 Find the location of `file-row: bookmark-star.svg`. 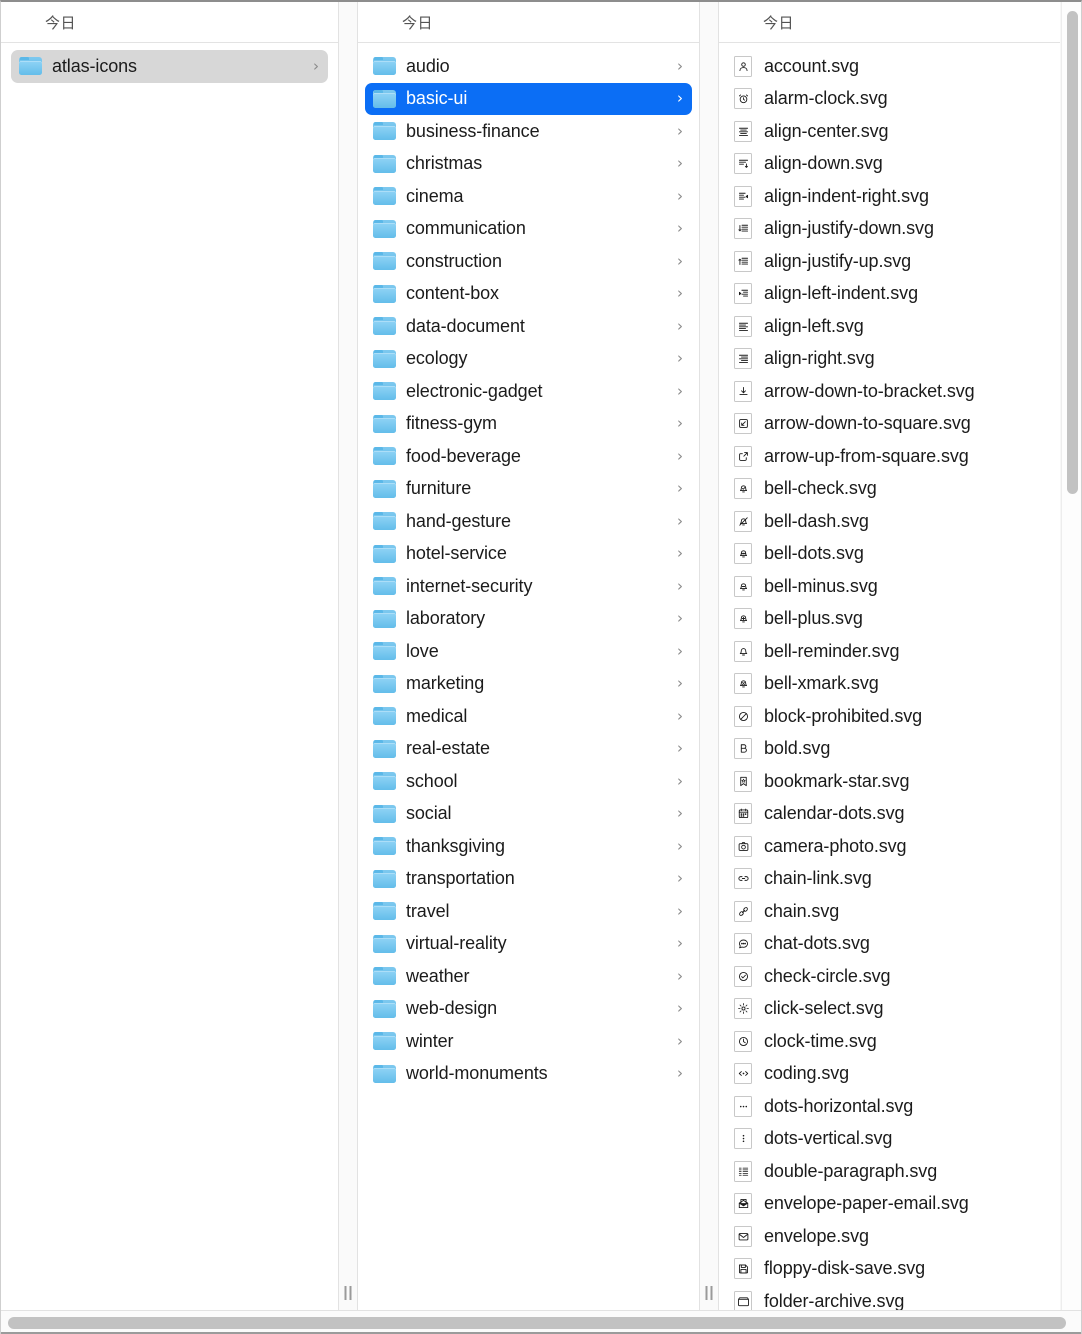

file-row: bookmark-star.svg is located at coordinates (889, 781).